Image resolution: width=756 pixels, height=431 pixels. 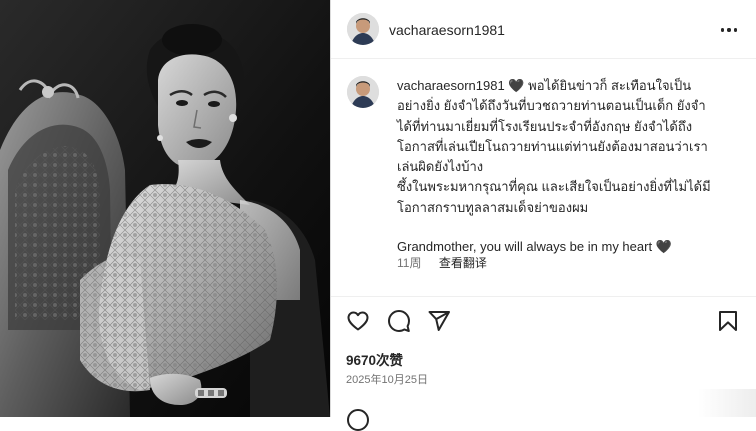 What do you see at coordinates (409, 263) in the screenshot?
I see `post-time-ago: 11周` at bounding box center [409, 263].